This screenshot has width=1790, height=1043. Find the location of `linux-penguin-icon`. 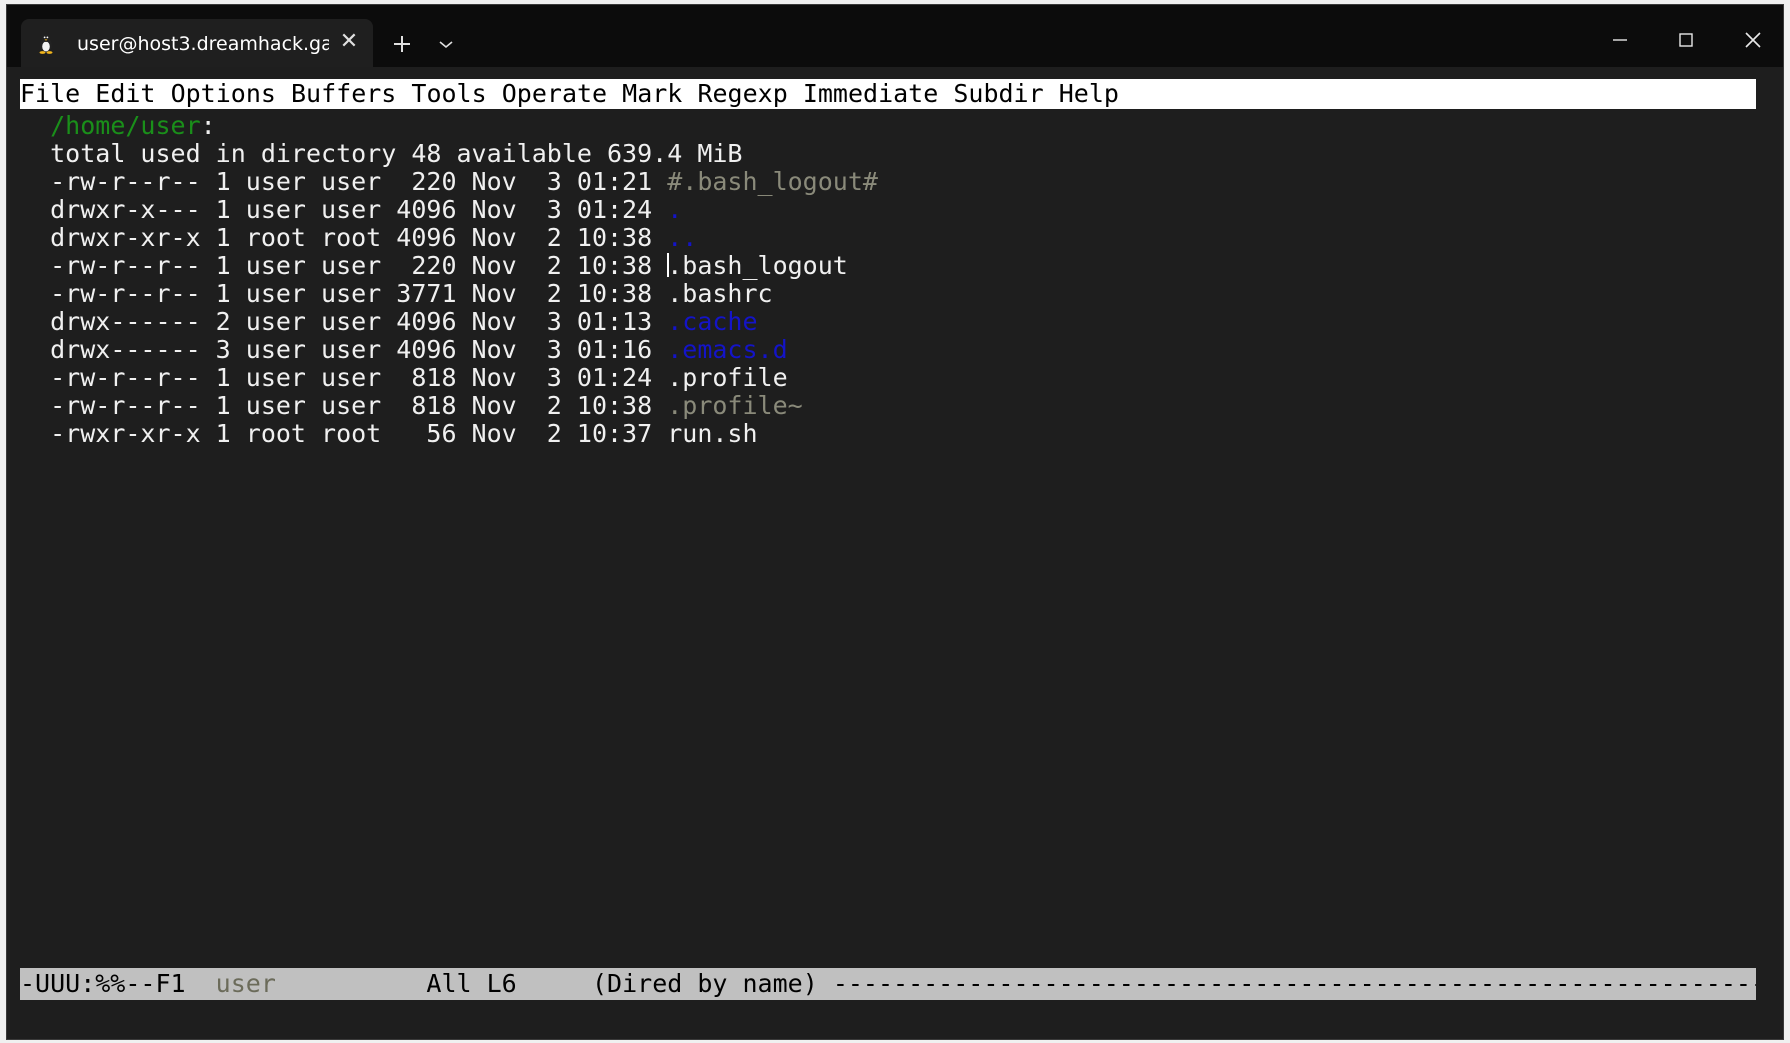

linux-penguin-icon is located at coordinates (46, 44).